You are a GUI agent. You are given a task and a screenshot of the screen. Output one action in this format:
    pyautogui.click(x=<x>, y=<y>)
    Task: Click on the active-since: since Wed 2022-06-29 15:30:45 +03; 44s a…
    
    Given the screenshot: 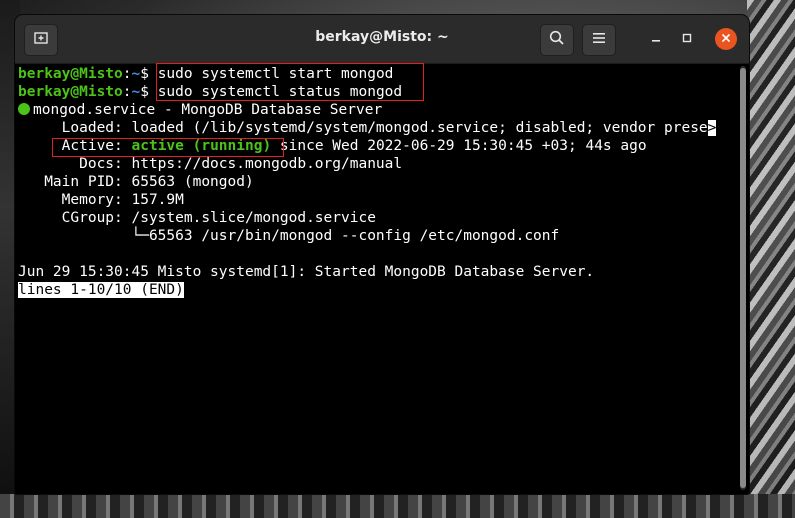 What is the action you would take?
    pyautogui.click(x=459, y=146)
    